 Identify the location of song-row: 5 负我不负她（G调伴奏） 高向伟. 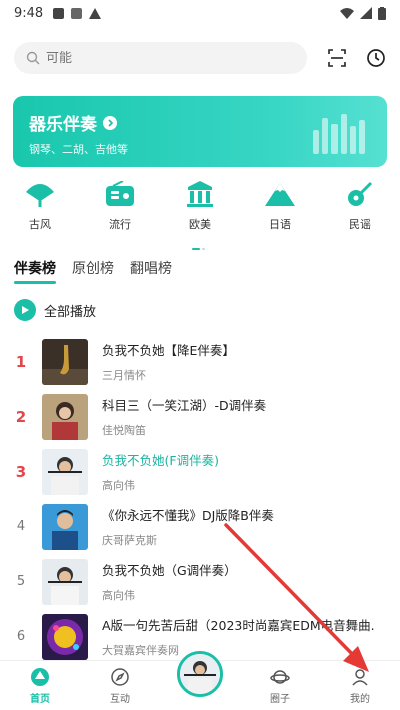
(200, 581).